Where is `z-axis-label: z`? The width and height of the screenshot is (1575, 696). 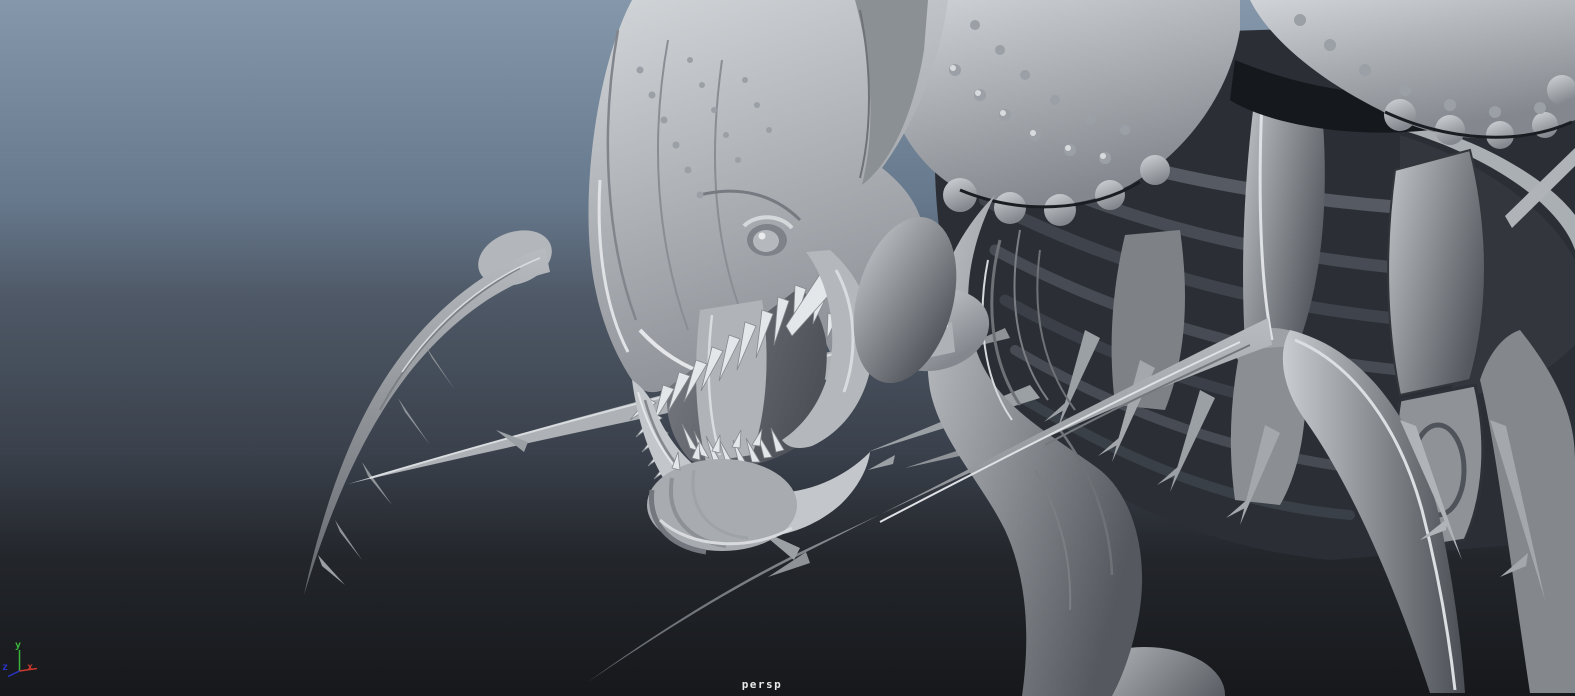
z-axis-label: z is located at coordinates (5, 667).